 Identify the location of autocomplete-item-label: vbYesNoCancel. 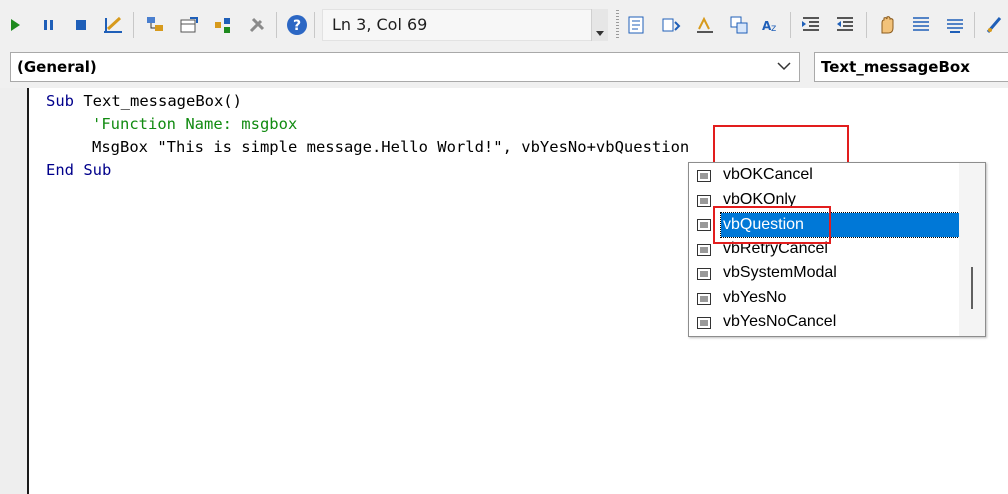
(780, 321).